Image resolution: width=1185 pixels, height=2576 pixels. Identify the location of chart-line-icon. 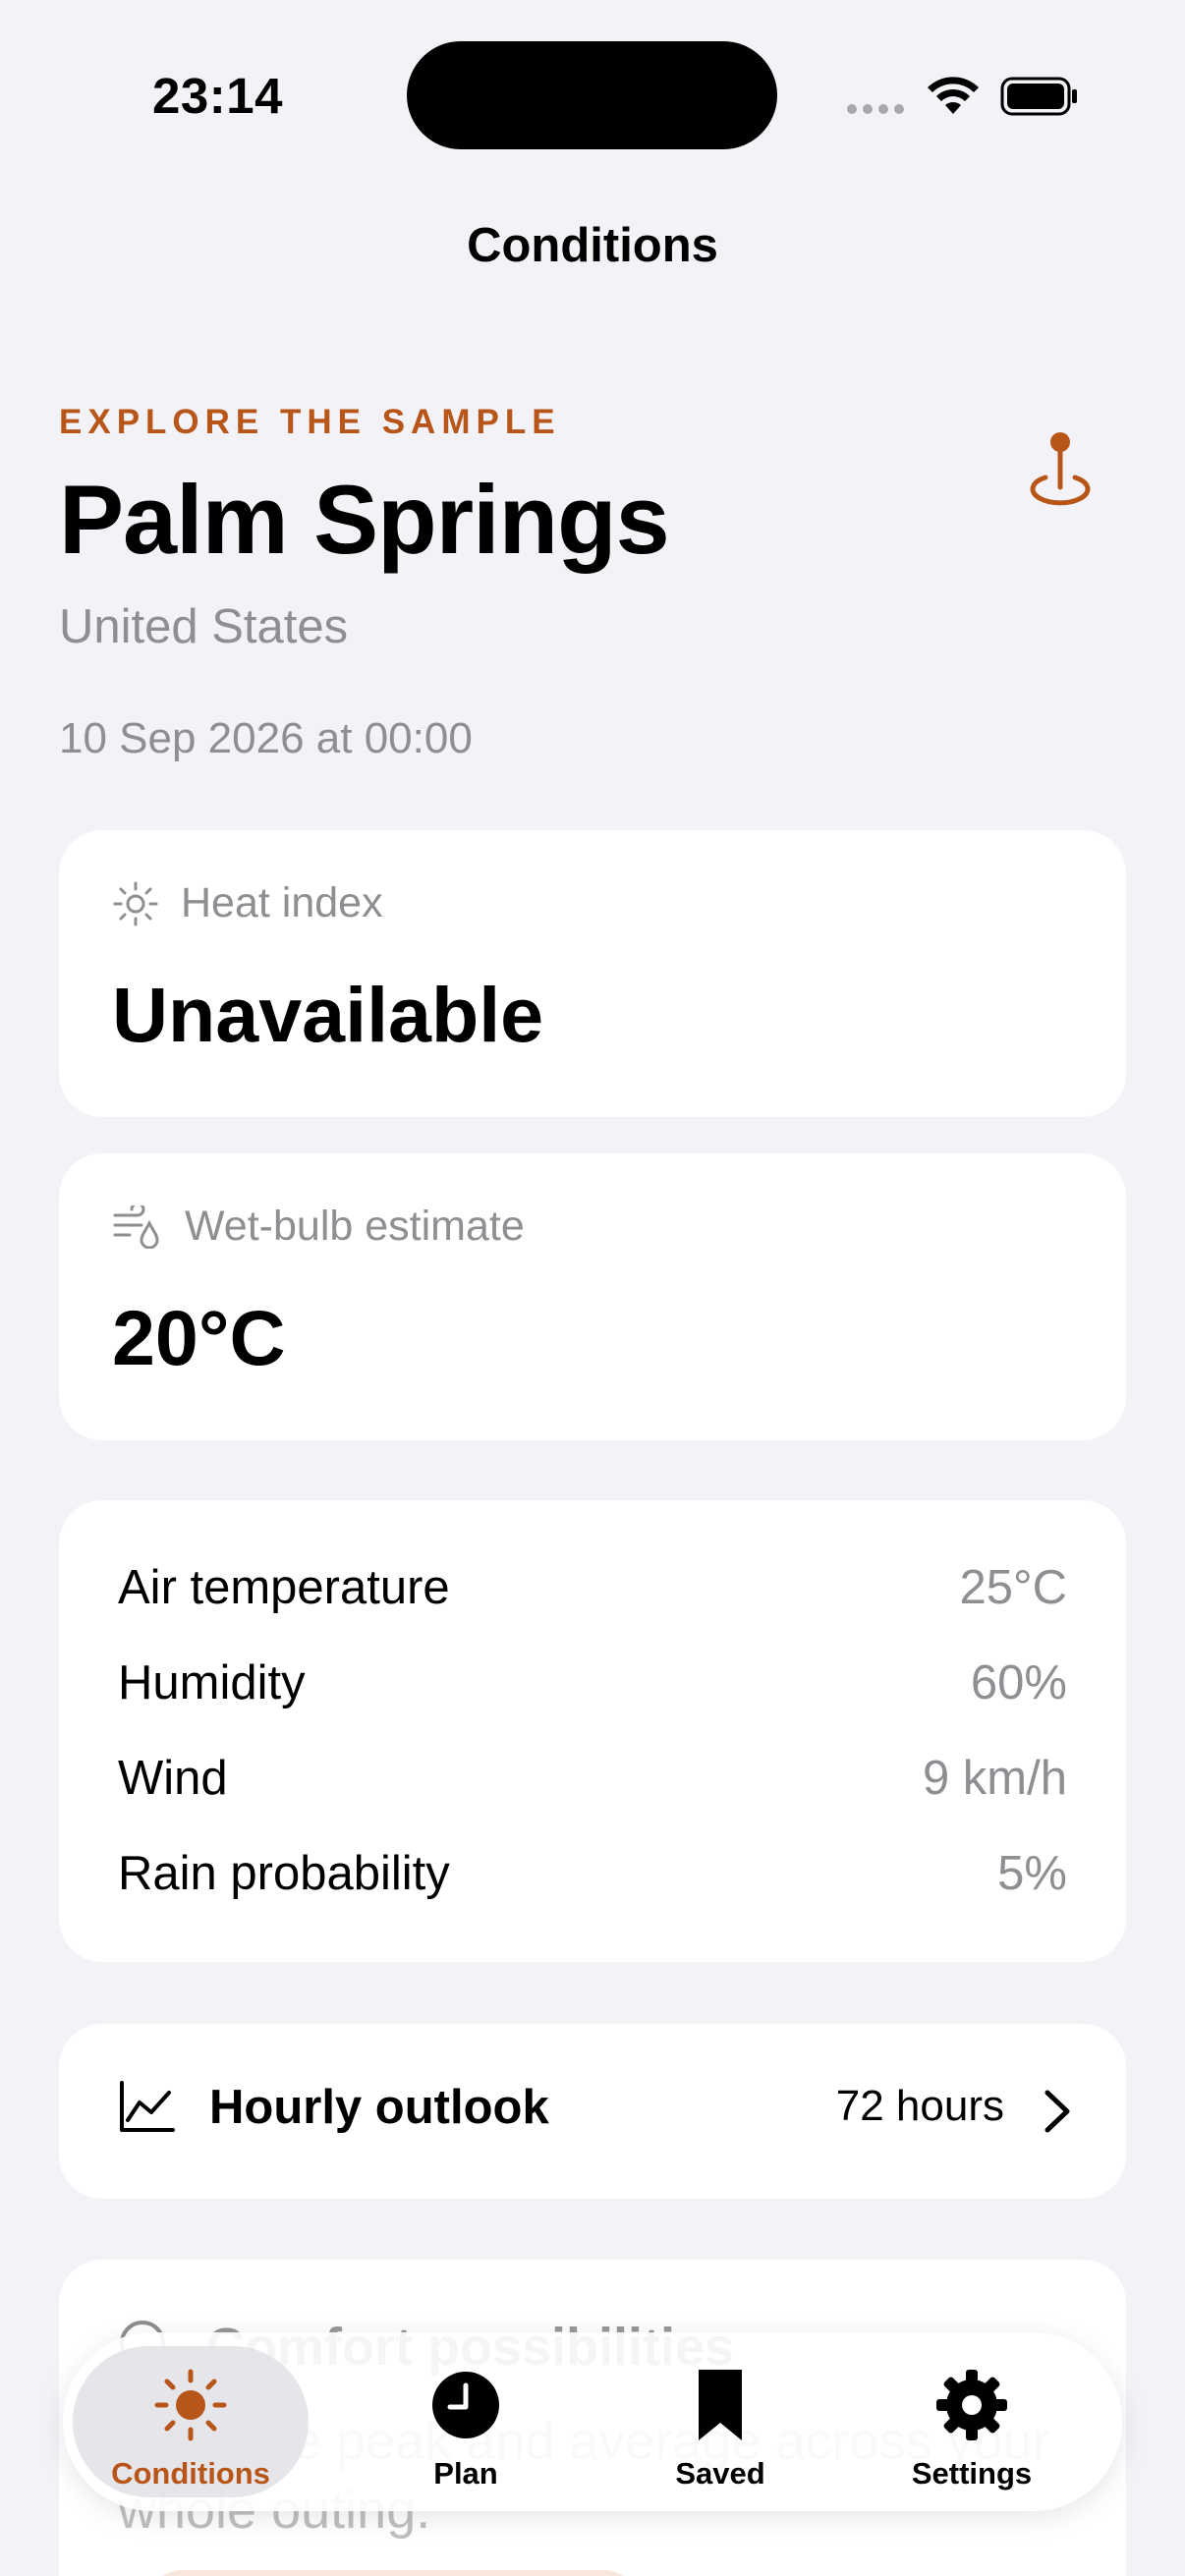
(148, 2106).